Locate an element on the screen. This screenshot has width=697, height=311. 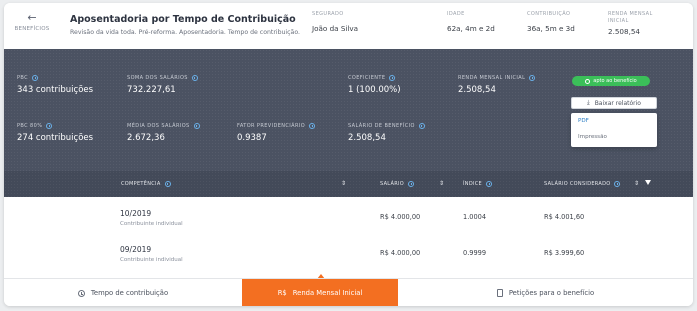
stat-media-value: 2.672,36 is located at coordinates (146, 138).